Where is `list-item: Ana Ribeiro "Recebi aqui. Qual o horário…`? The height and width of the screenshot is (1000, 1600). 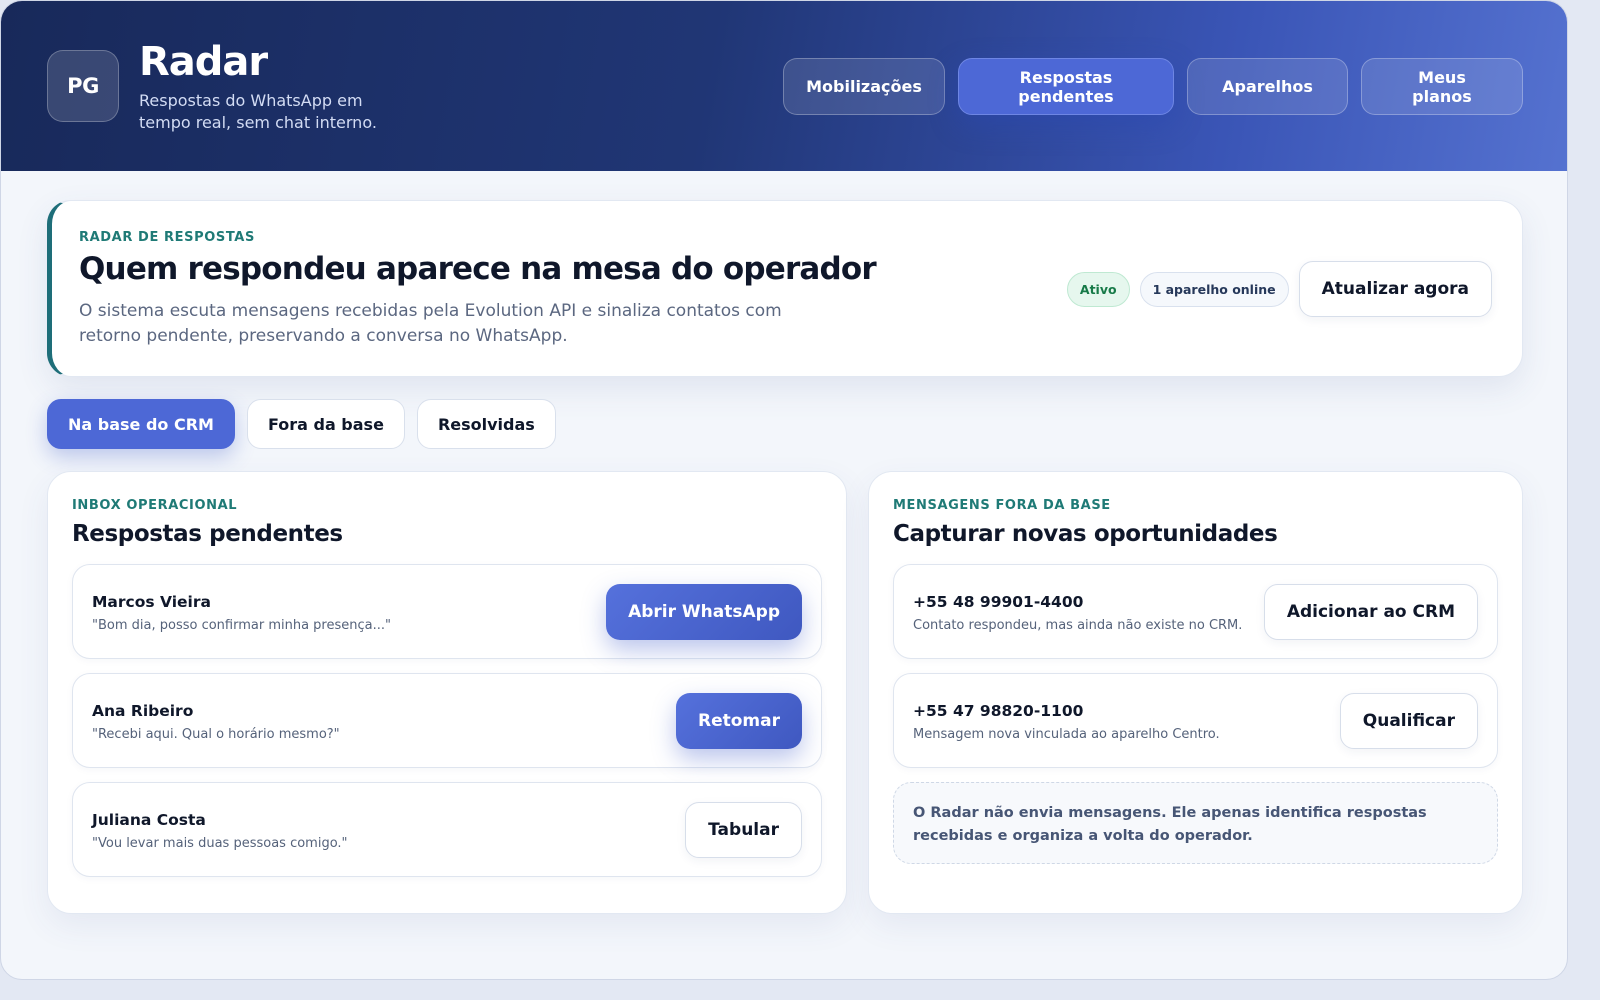 list-item: Ana Ribeiro "Recebi aqui. Qual o horário… is located at coordinates (447, 720).